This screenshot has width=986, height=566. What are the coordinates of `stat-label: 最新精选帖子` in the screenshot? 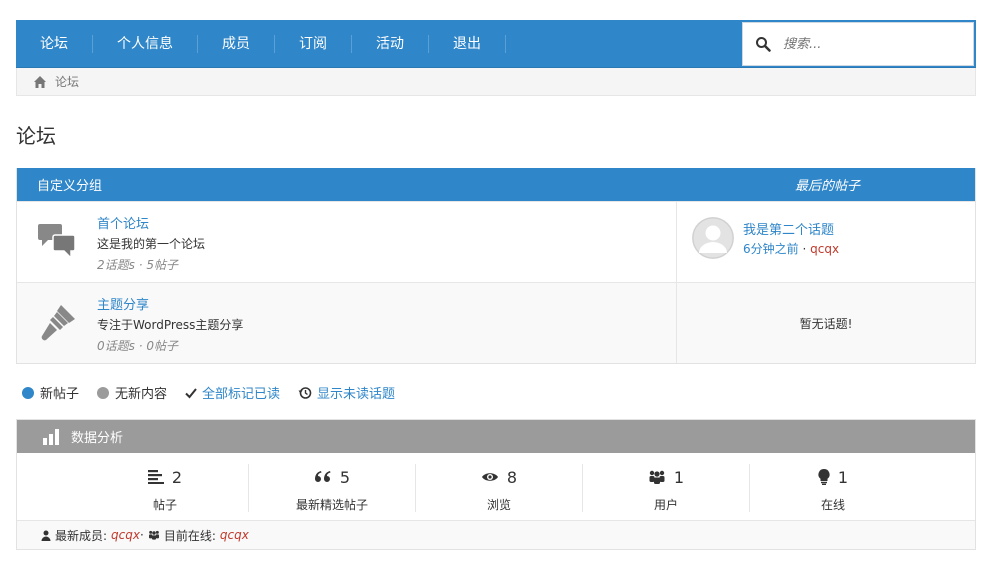 It's located at (331, 505).